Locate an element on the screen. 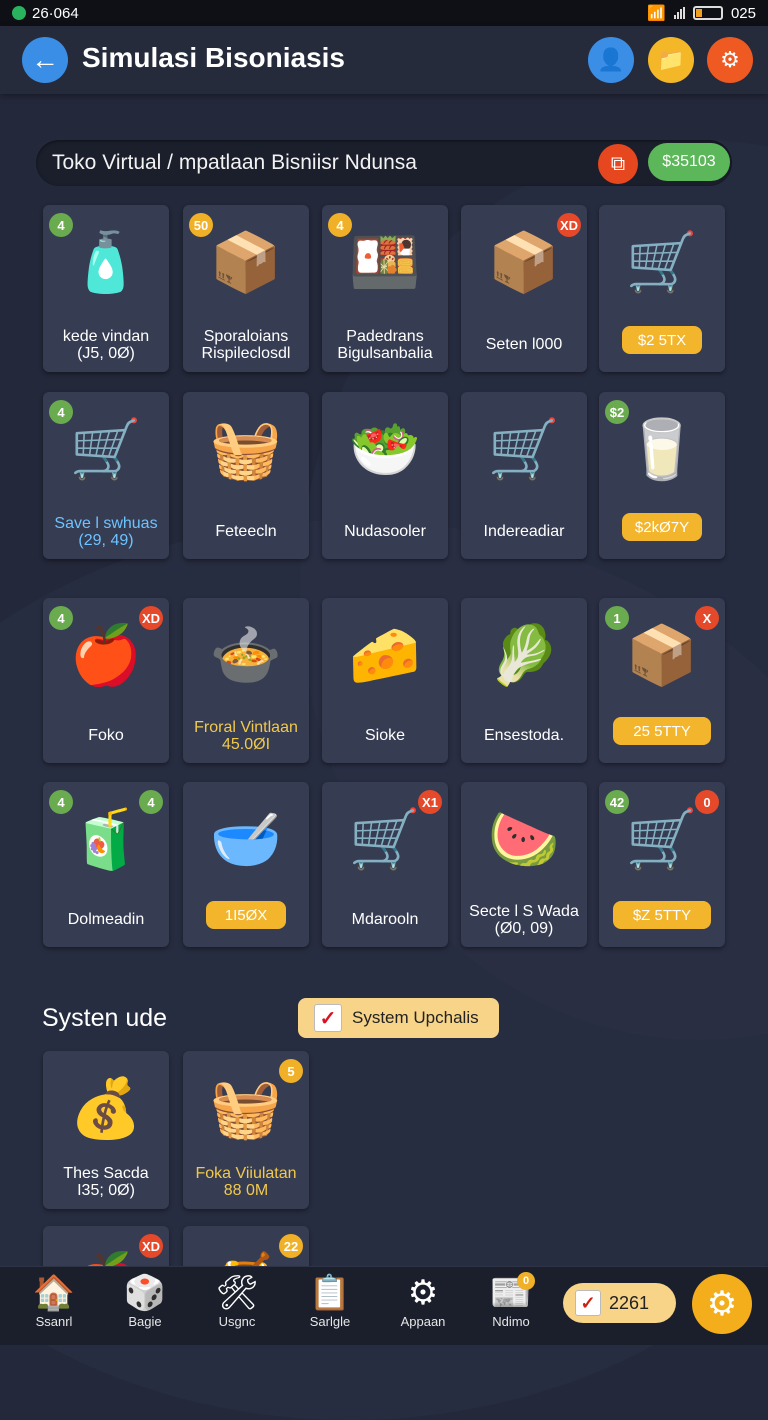  product-card: 🍉 Secte l S Wada (Ø0, 09) is located at coordinates (524, 864).